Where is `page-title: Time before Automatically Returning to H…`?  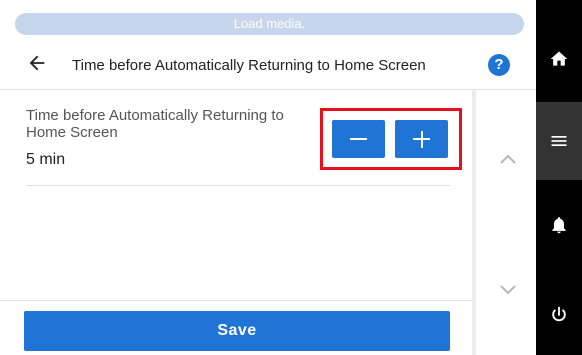 page-title: Time before Automatically Returning to H… is located at coordinates (249, 65).